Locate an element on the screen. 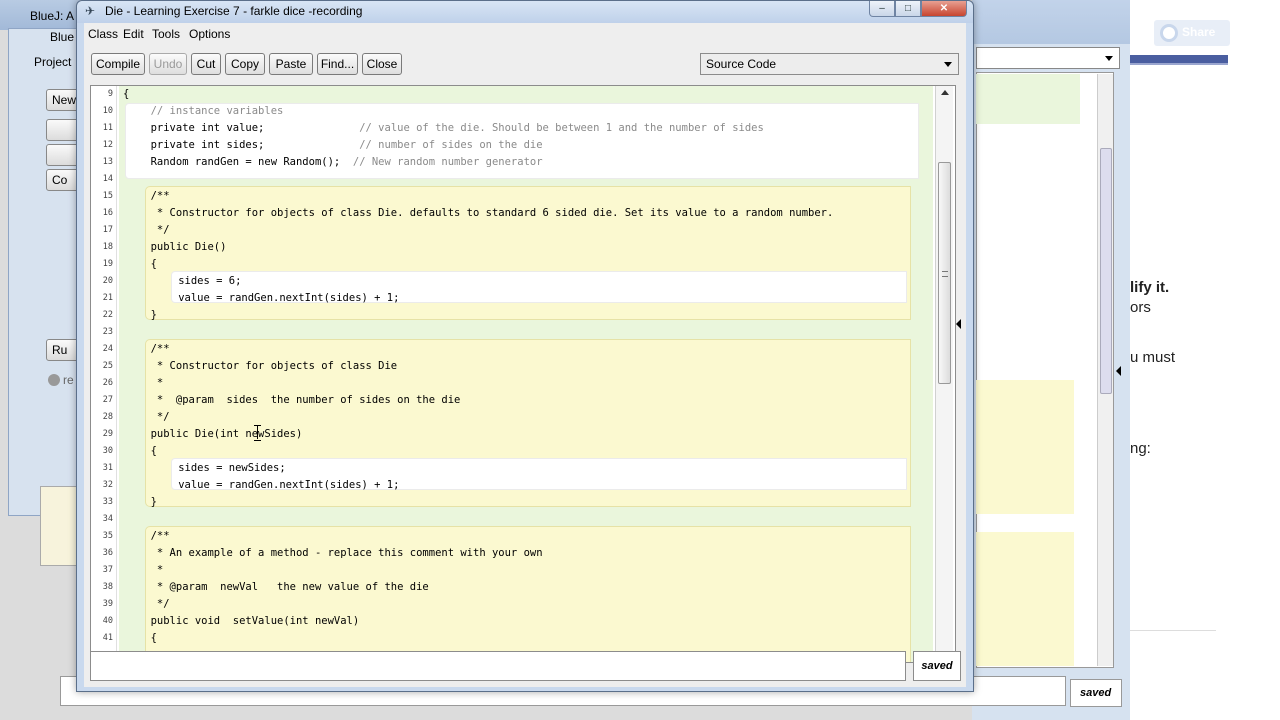 This screenshot has width=1280, height=720. code-line: 34 is located at coordinates (506, 519).